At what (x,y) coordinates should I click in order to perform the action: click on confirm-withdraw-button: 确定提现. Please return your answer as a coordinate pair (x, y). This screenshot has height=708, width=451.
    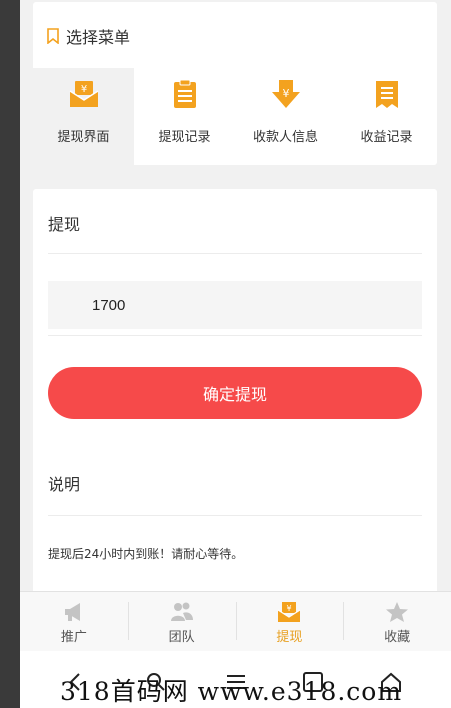
    Looking at the image, I should click on (235, 393).